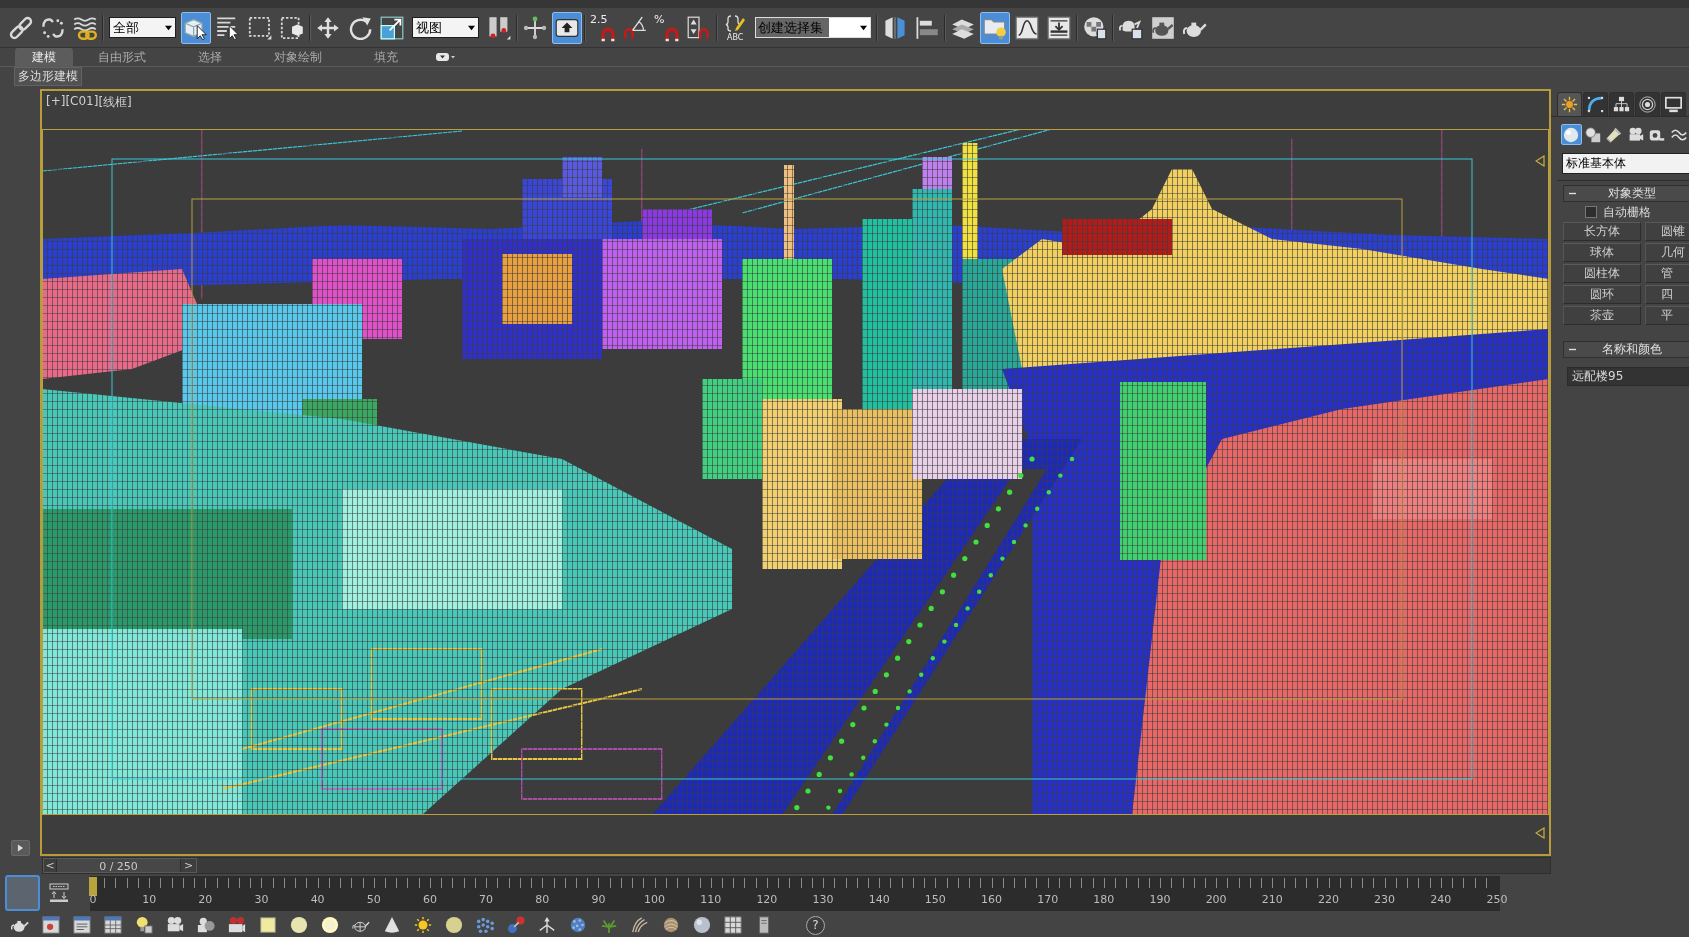  What do you see at coordinates (392, 925) in the screenshot?
I see `cone-icon` at bounding box center [392, 925].